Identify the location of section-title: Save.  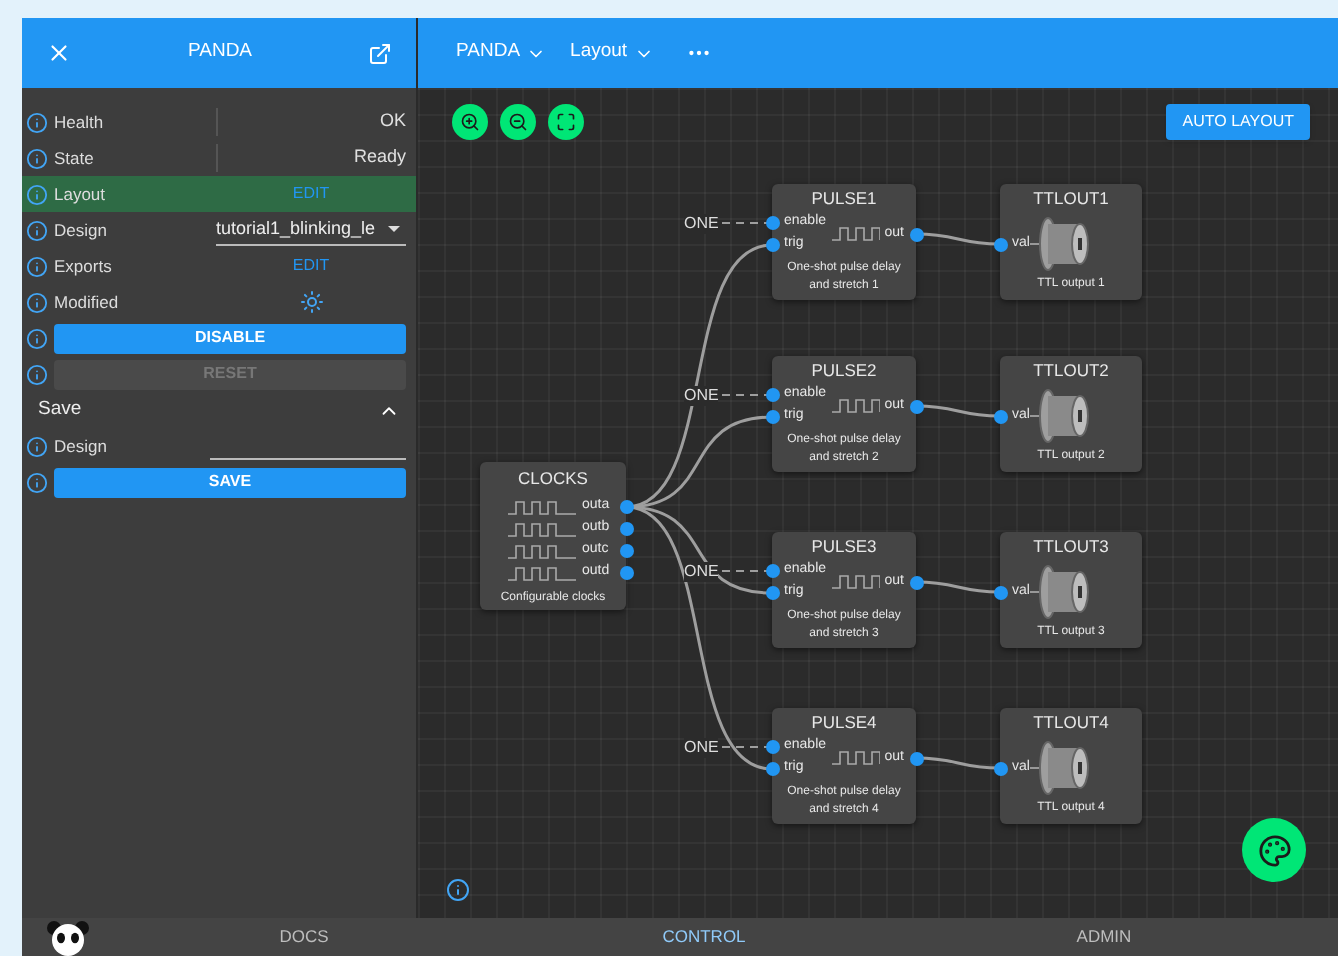
(61, 409).